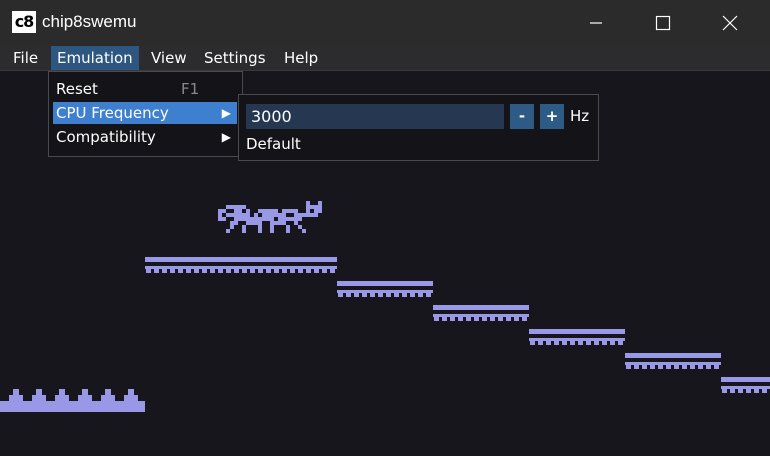 This screenshot has height=456, width=770. Describe the element at coordinates (375, 116) in the screenshot. I see `cpu-frequency-input: 3000` at that location.